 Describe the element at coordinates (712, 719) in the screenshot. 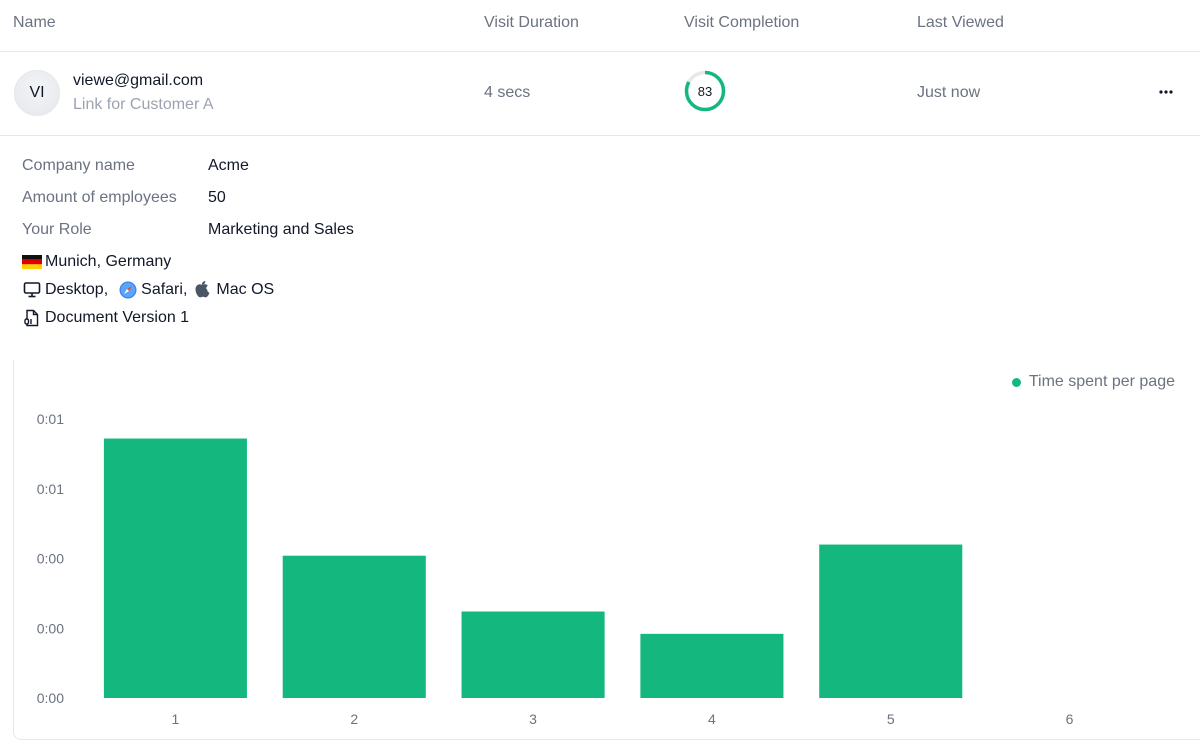

I see `x-tick-label: 4` at that location.